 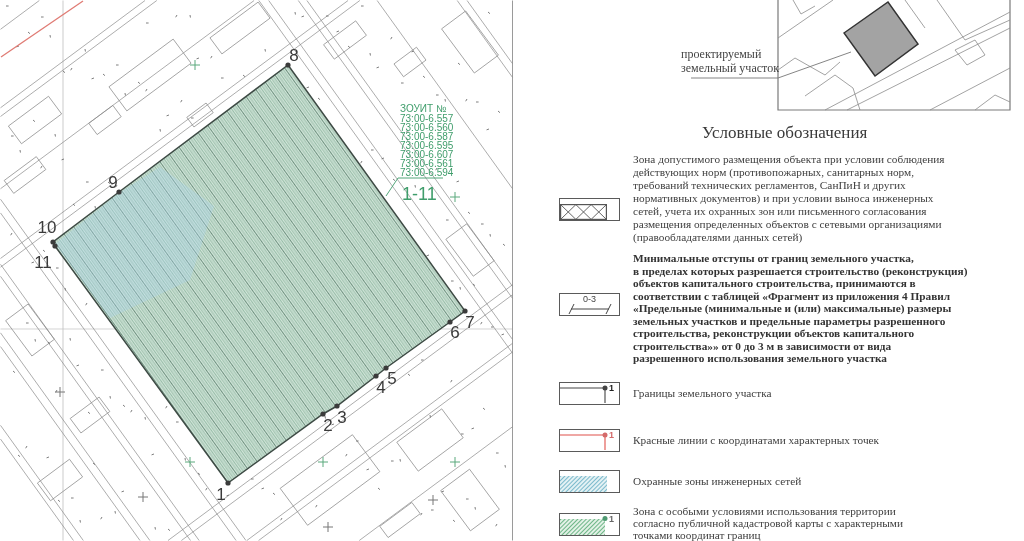 What do you see at coordinates (427, 118) in the screenshot?
I see `zone-registry-code: 73:00-6.557` at bounding box center [427, 118].